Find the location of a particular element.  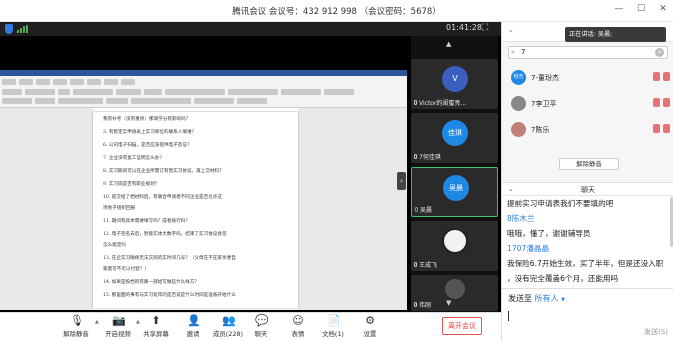

doc-line: 家量可不可以付登？） is located at coordinates (126, 269).